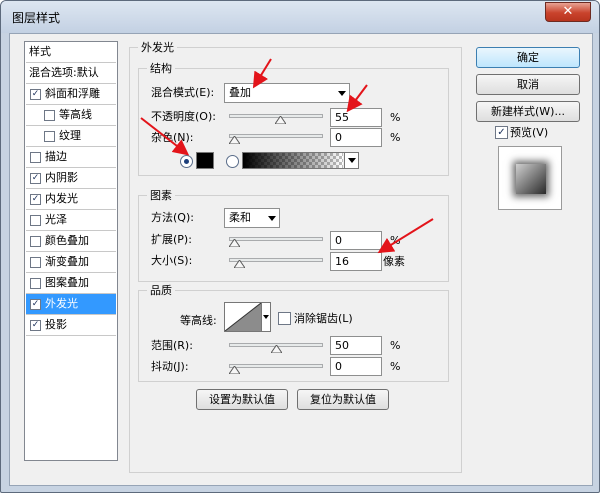 This screenshot has width=600, height=493. I want to click on gradient-dropdown-button, so click(351, 160).